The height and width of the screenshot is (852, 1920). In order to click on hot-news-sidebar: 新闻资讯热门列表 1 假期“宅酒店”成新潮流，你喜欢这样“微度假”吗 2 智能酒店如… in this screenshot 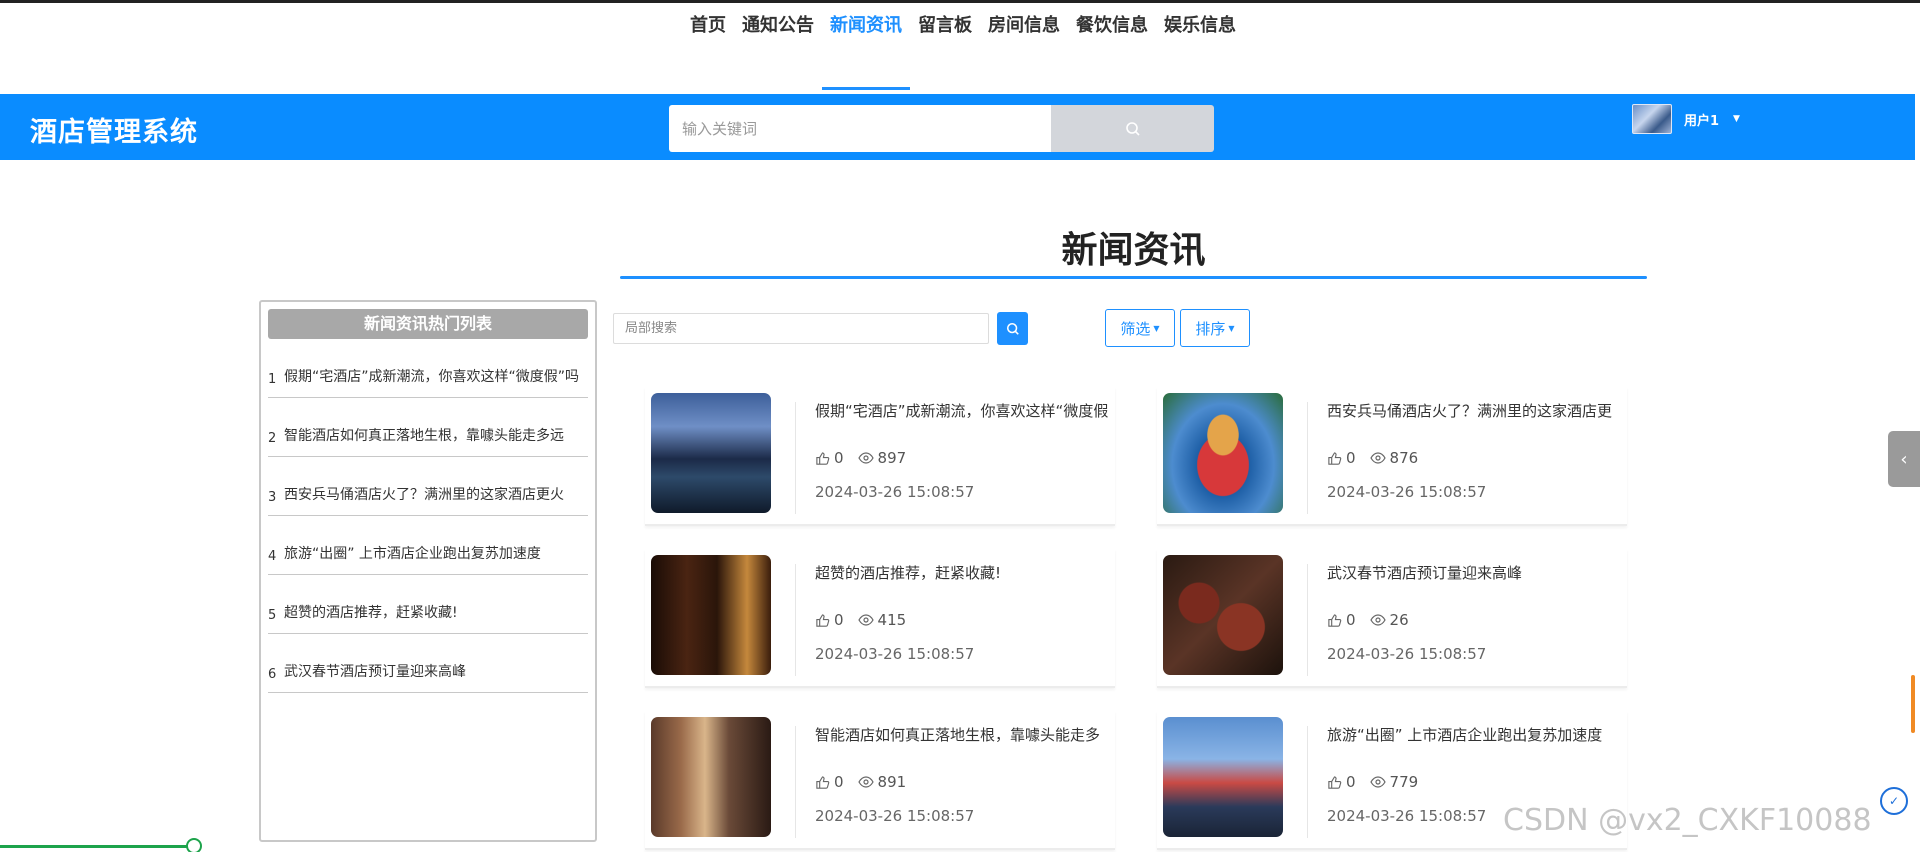, I will do `click(428, 571)`.